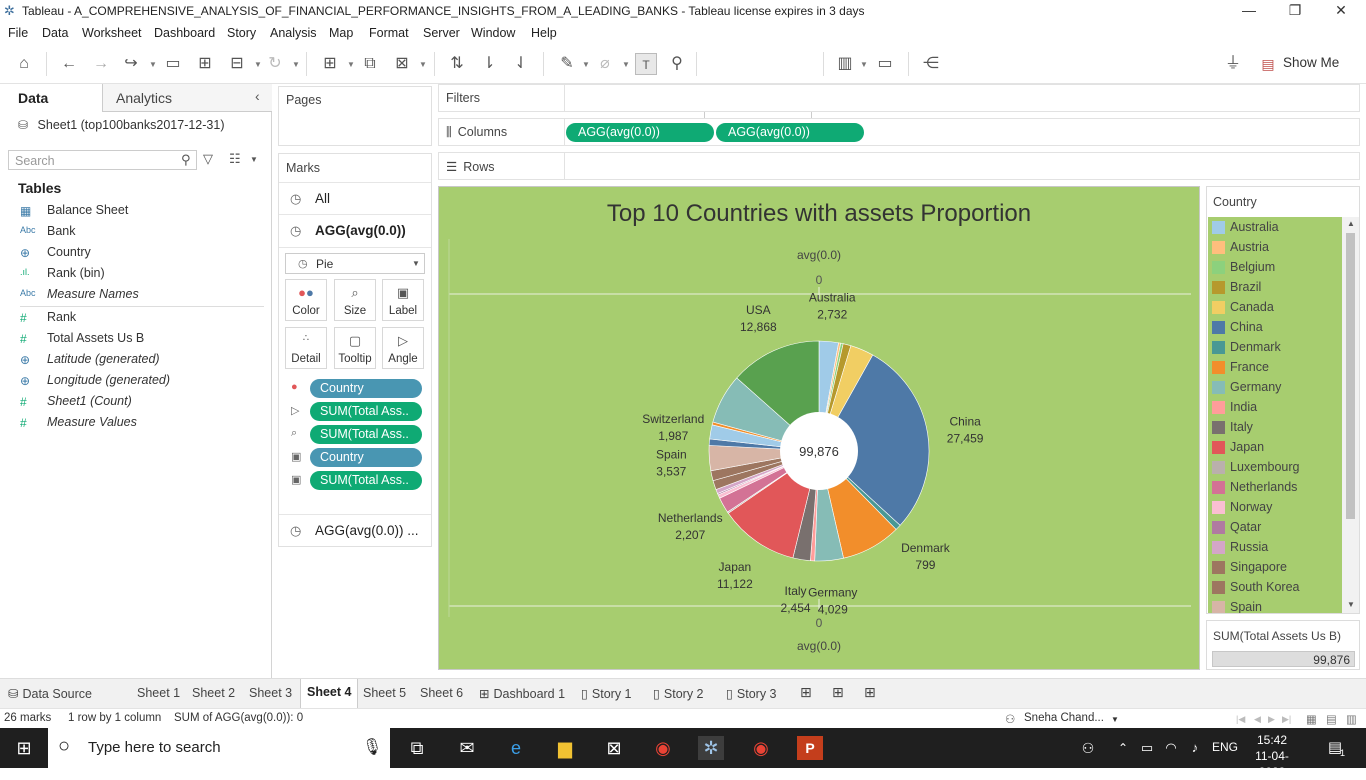  What do you see at coordinates (640, 132) in the screenshot?
I see `columns-pill-1: AGG(avg(0.0))` at bounding box center [640, 132].